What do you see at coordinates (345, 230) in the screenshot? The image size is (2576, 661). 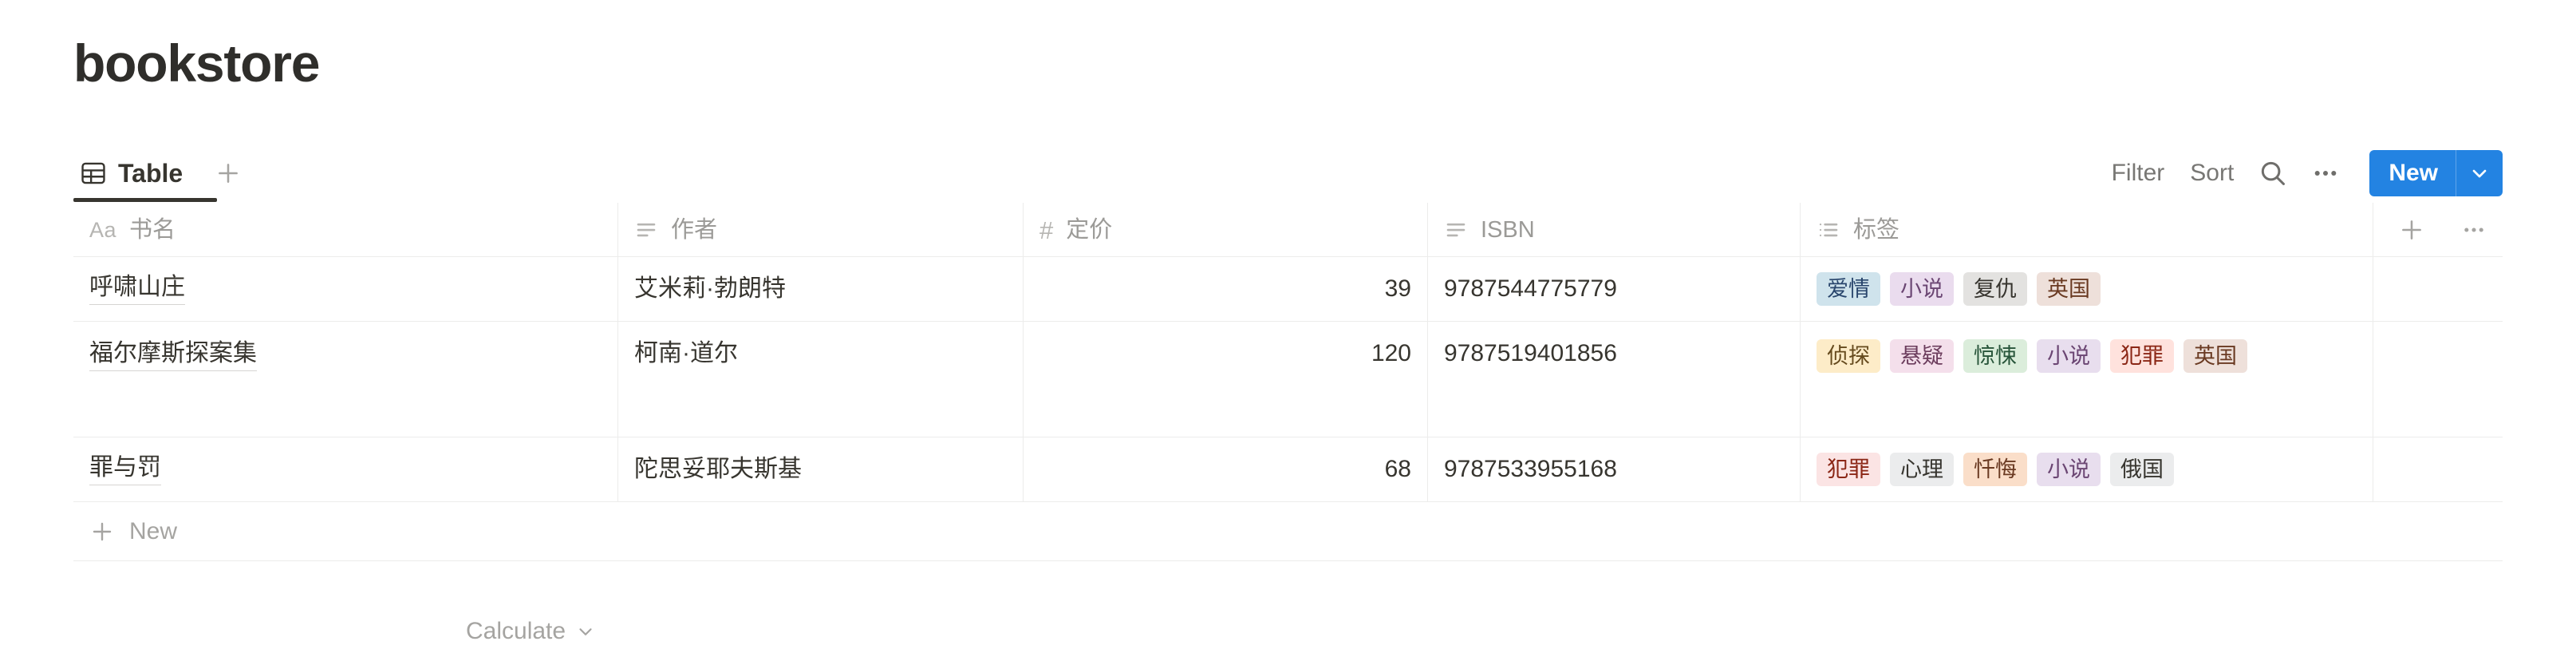 I see `column-header-title: Aa 书名` at bounding box center [345, 230].